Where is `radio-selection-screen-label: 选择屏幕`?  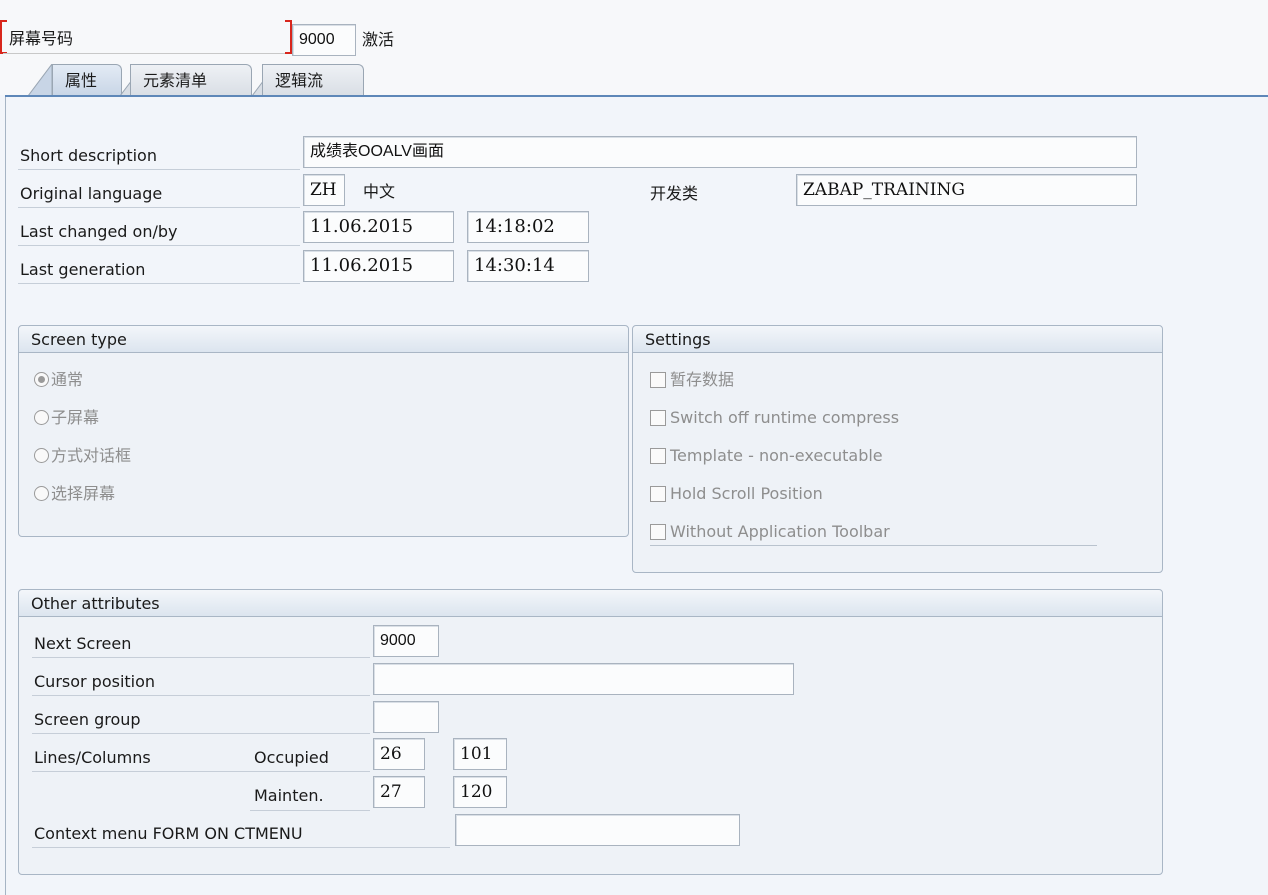
radio-selection-screen-label: 选择屏幕 is located at coordinates (83, 493).